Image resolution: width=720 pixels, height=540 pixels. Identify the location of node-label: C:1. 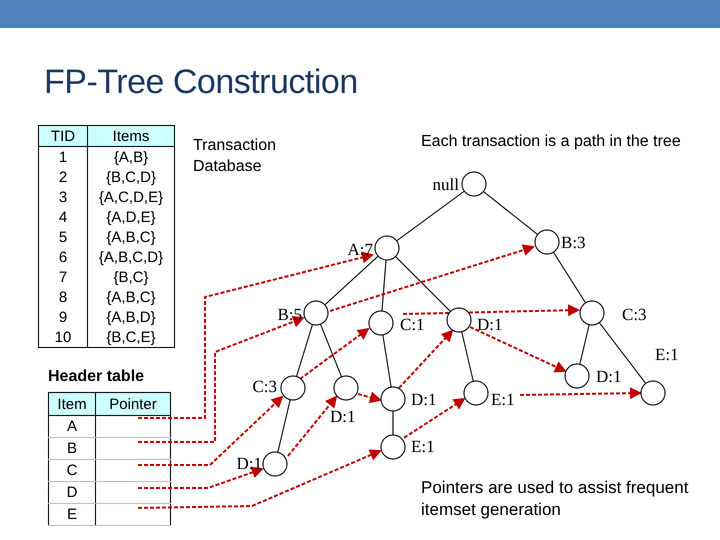
(412, 324).